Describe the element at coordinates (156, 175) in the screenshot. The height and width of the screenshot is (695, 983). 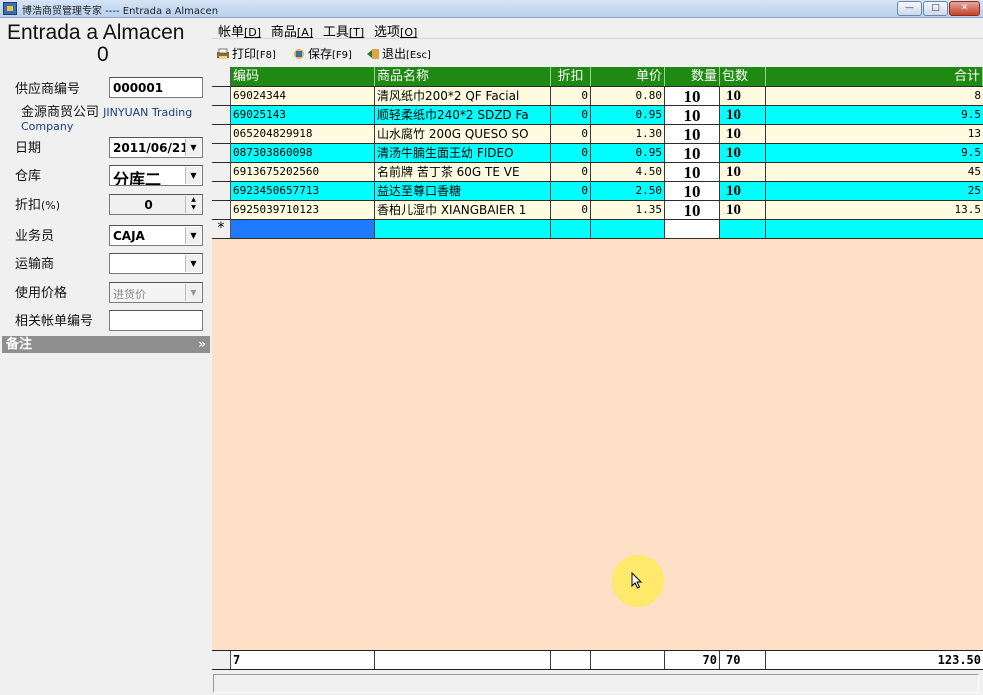
I see `warehouse-select: 分库二 ▼` at that location.